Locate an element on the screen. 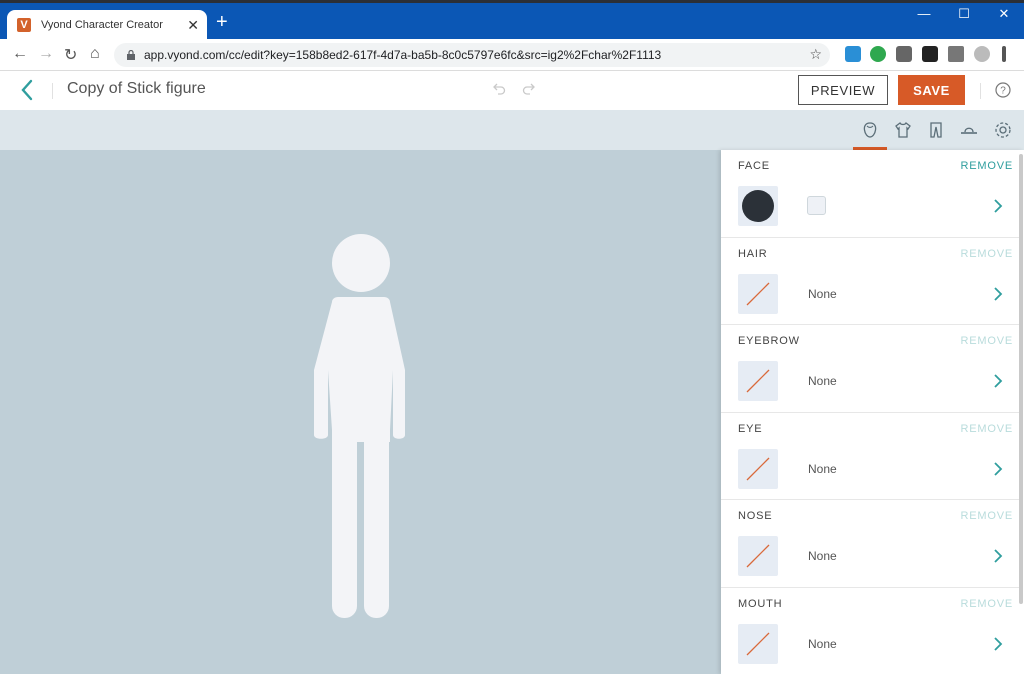 This screenshot has height=674, width=1024. back-chevron-icon is located at coordinates (28, 90).